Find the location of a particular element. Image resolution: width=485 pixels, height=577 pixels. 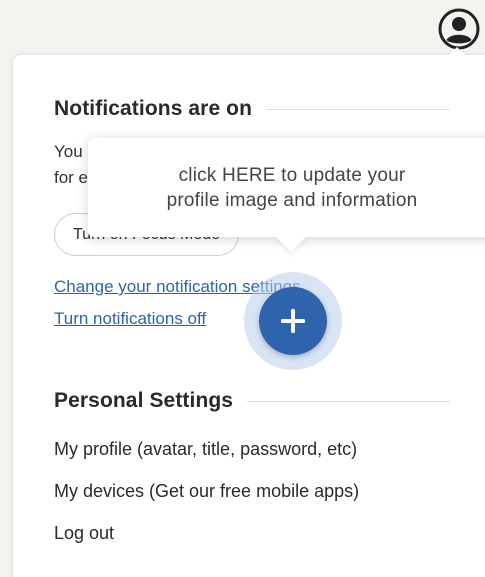

personal-settings-title: Personal Settings is located at coordinates (144, 400).